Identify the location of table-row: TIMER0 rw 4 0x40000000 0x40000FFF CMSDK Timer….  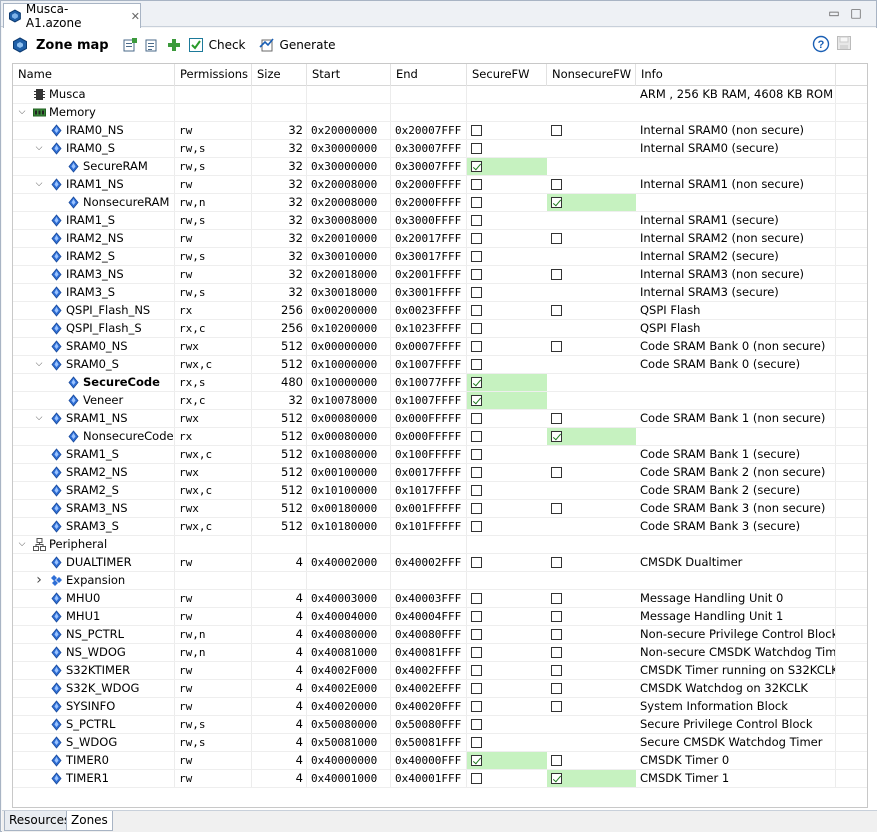
(440, 761).